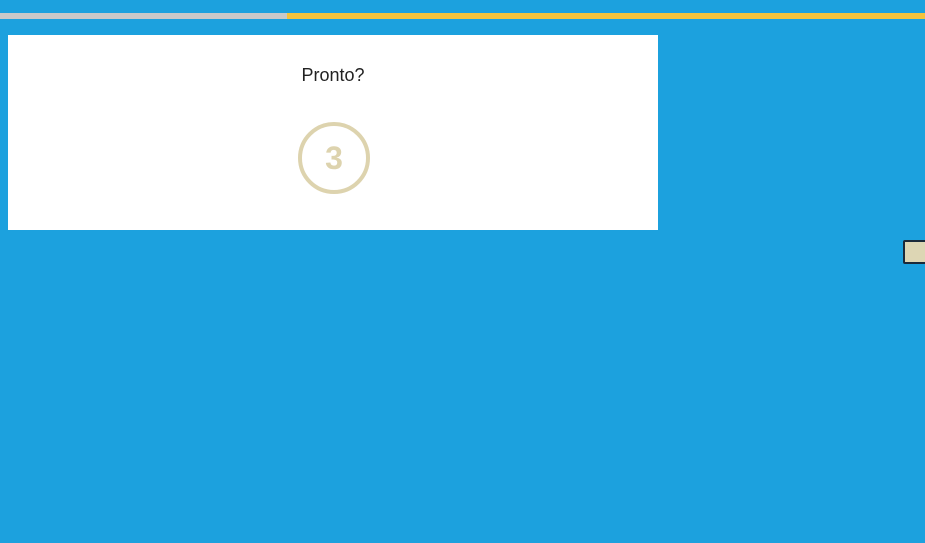  Describe the element at coordinates (462, 16) in the screenshot. I see `progress-bar` at that location.